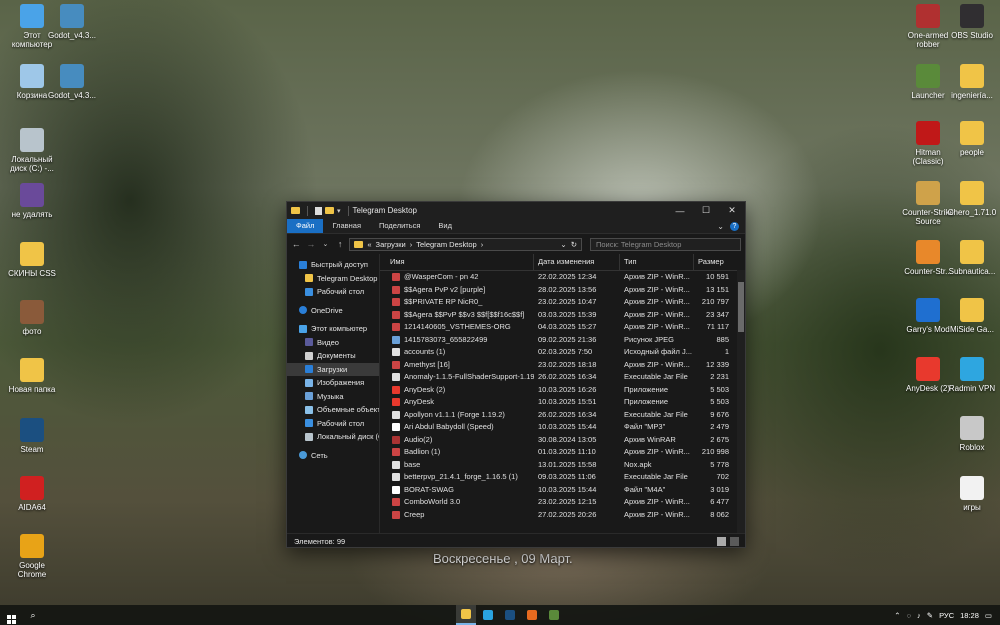 This screenshot has width=1000, height=625. I want to click on details-view-icon, so click(721, 541).